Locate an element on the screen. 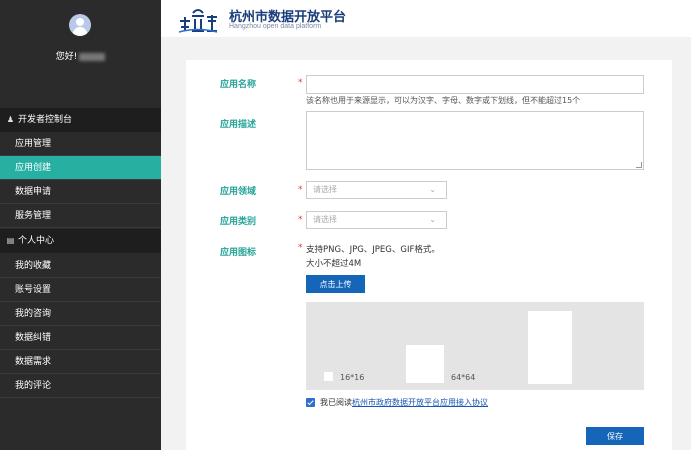 The width and height of the screenshot is (691, 450). agreement-checkbox is located at coordinates (310, 402).